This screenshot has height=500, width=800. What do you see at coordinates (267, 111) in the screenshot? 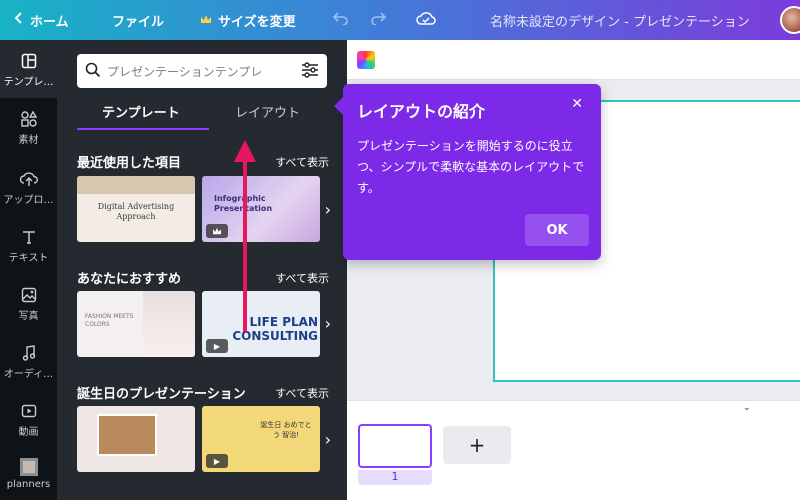
I see `tab-layout: レイアウト` at bounding box center [267, 111].